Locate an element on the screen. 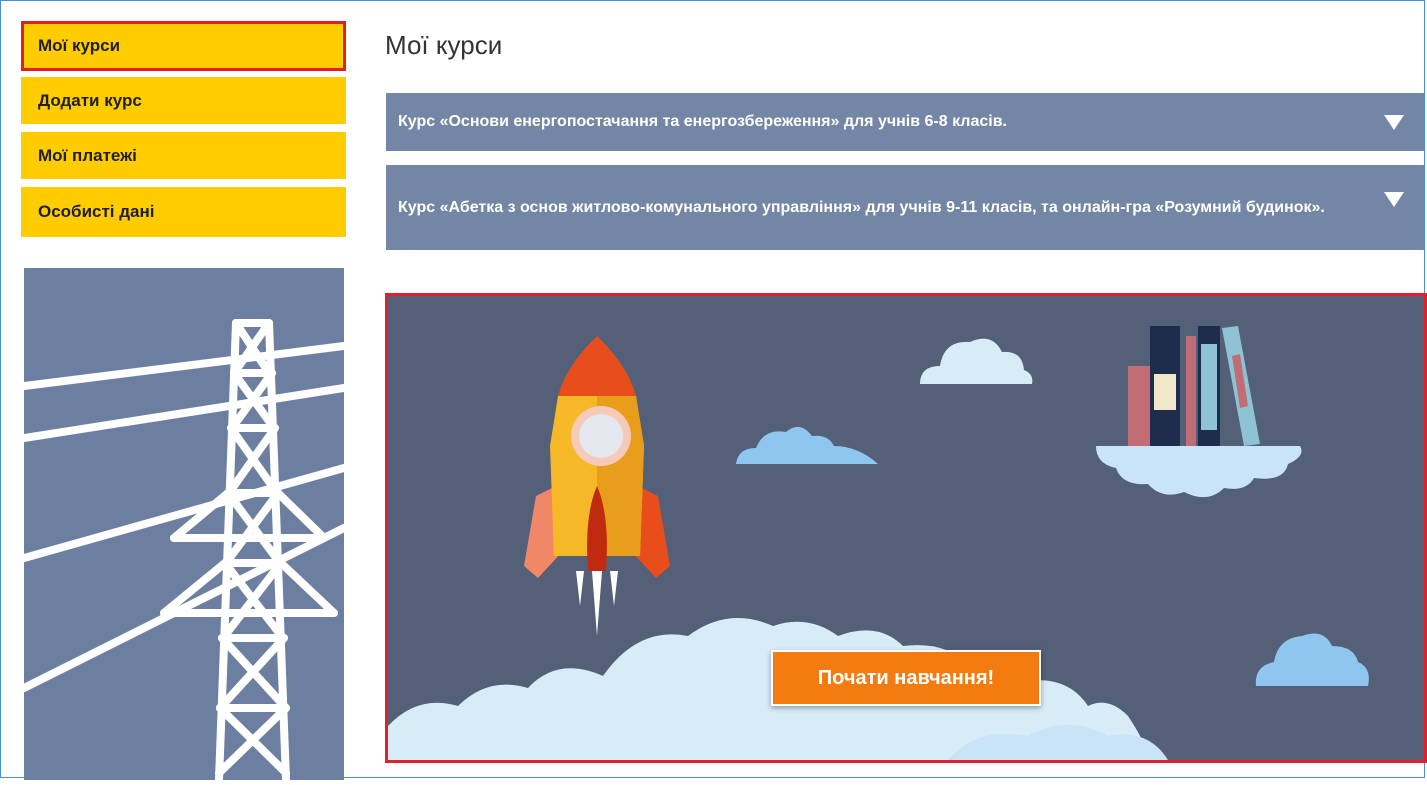 The width and height of the screenshot is (1427, 785). start-learning-button: Почати навчання! is located at coordinates (906, 678).